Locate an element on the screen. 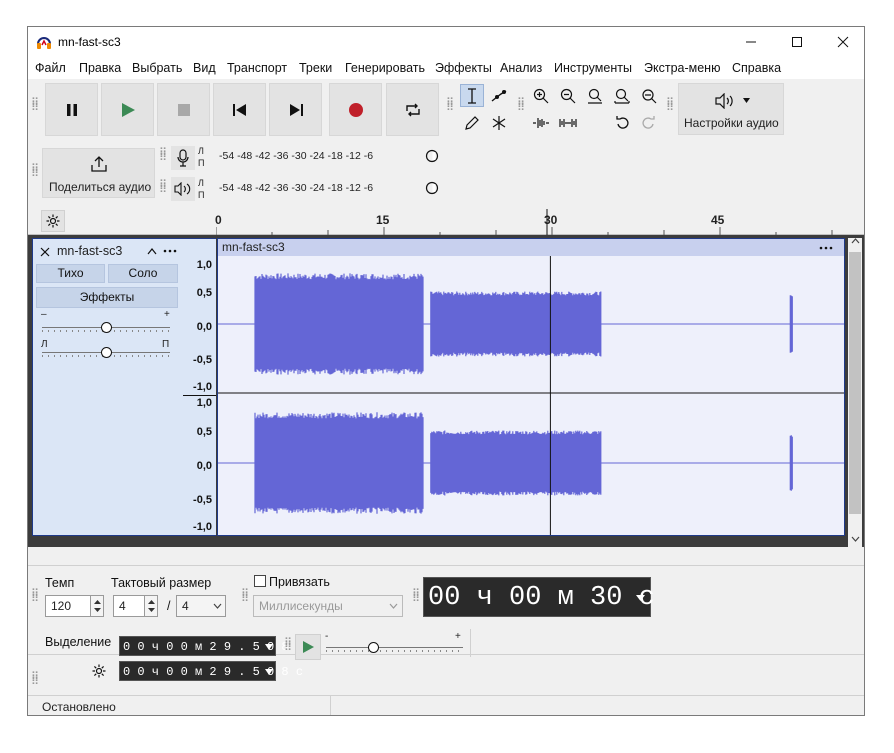 This screenshot has width=894, height=753. pan-slider-thumb is located at coordinates (106, 352).